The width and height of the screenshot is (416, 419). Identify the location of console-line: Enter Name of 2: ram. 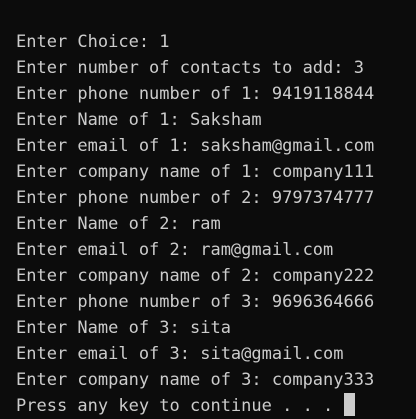
(118, 224).